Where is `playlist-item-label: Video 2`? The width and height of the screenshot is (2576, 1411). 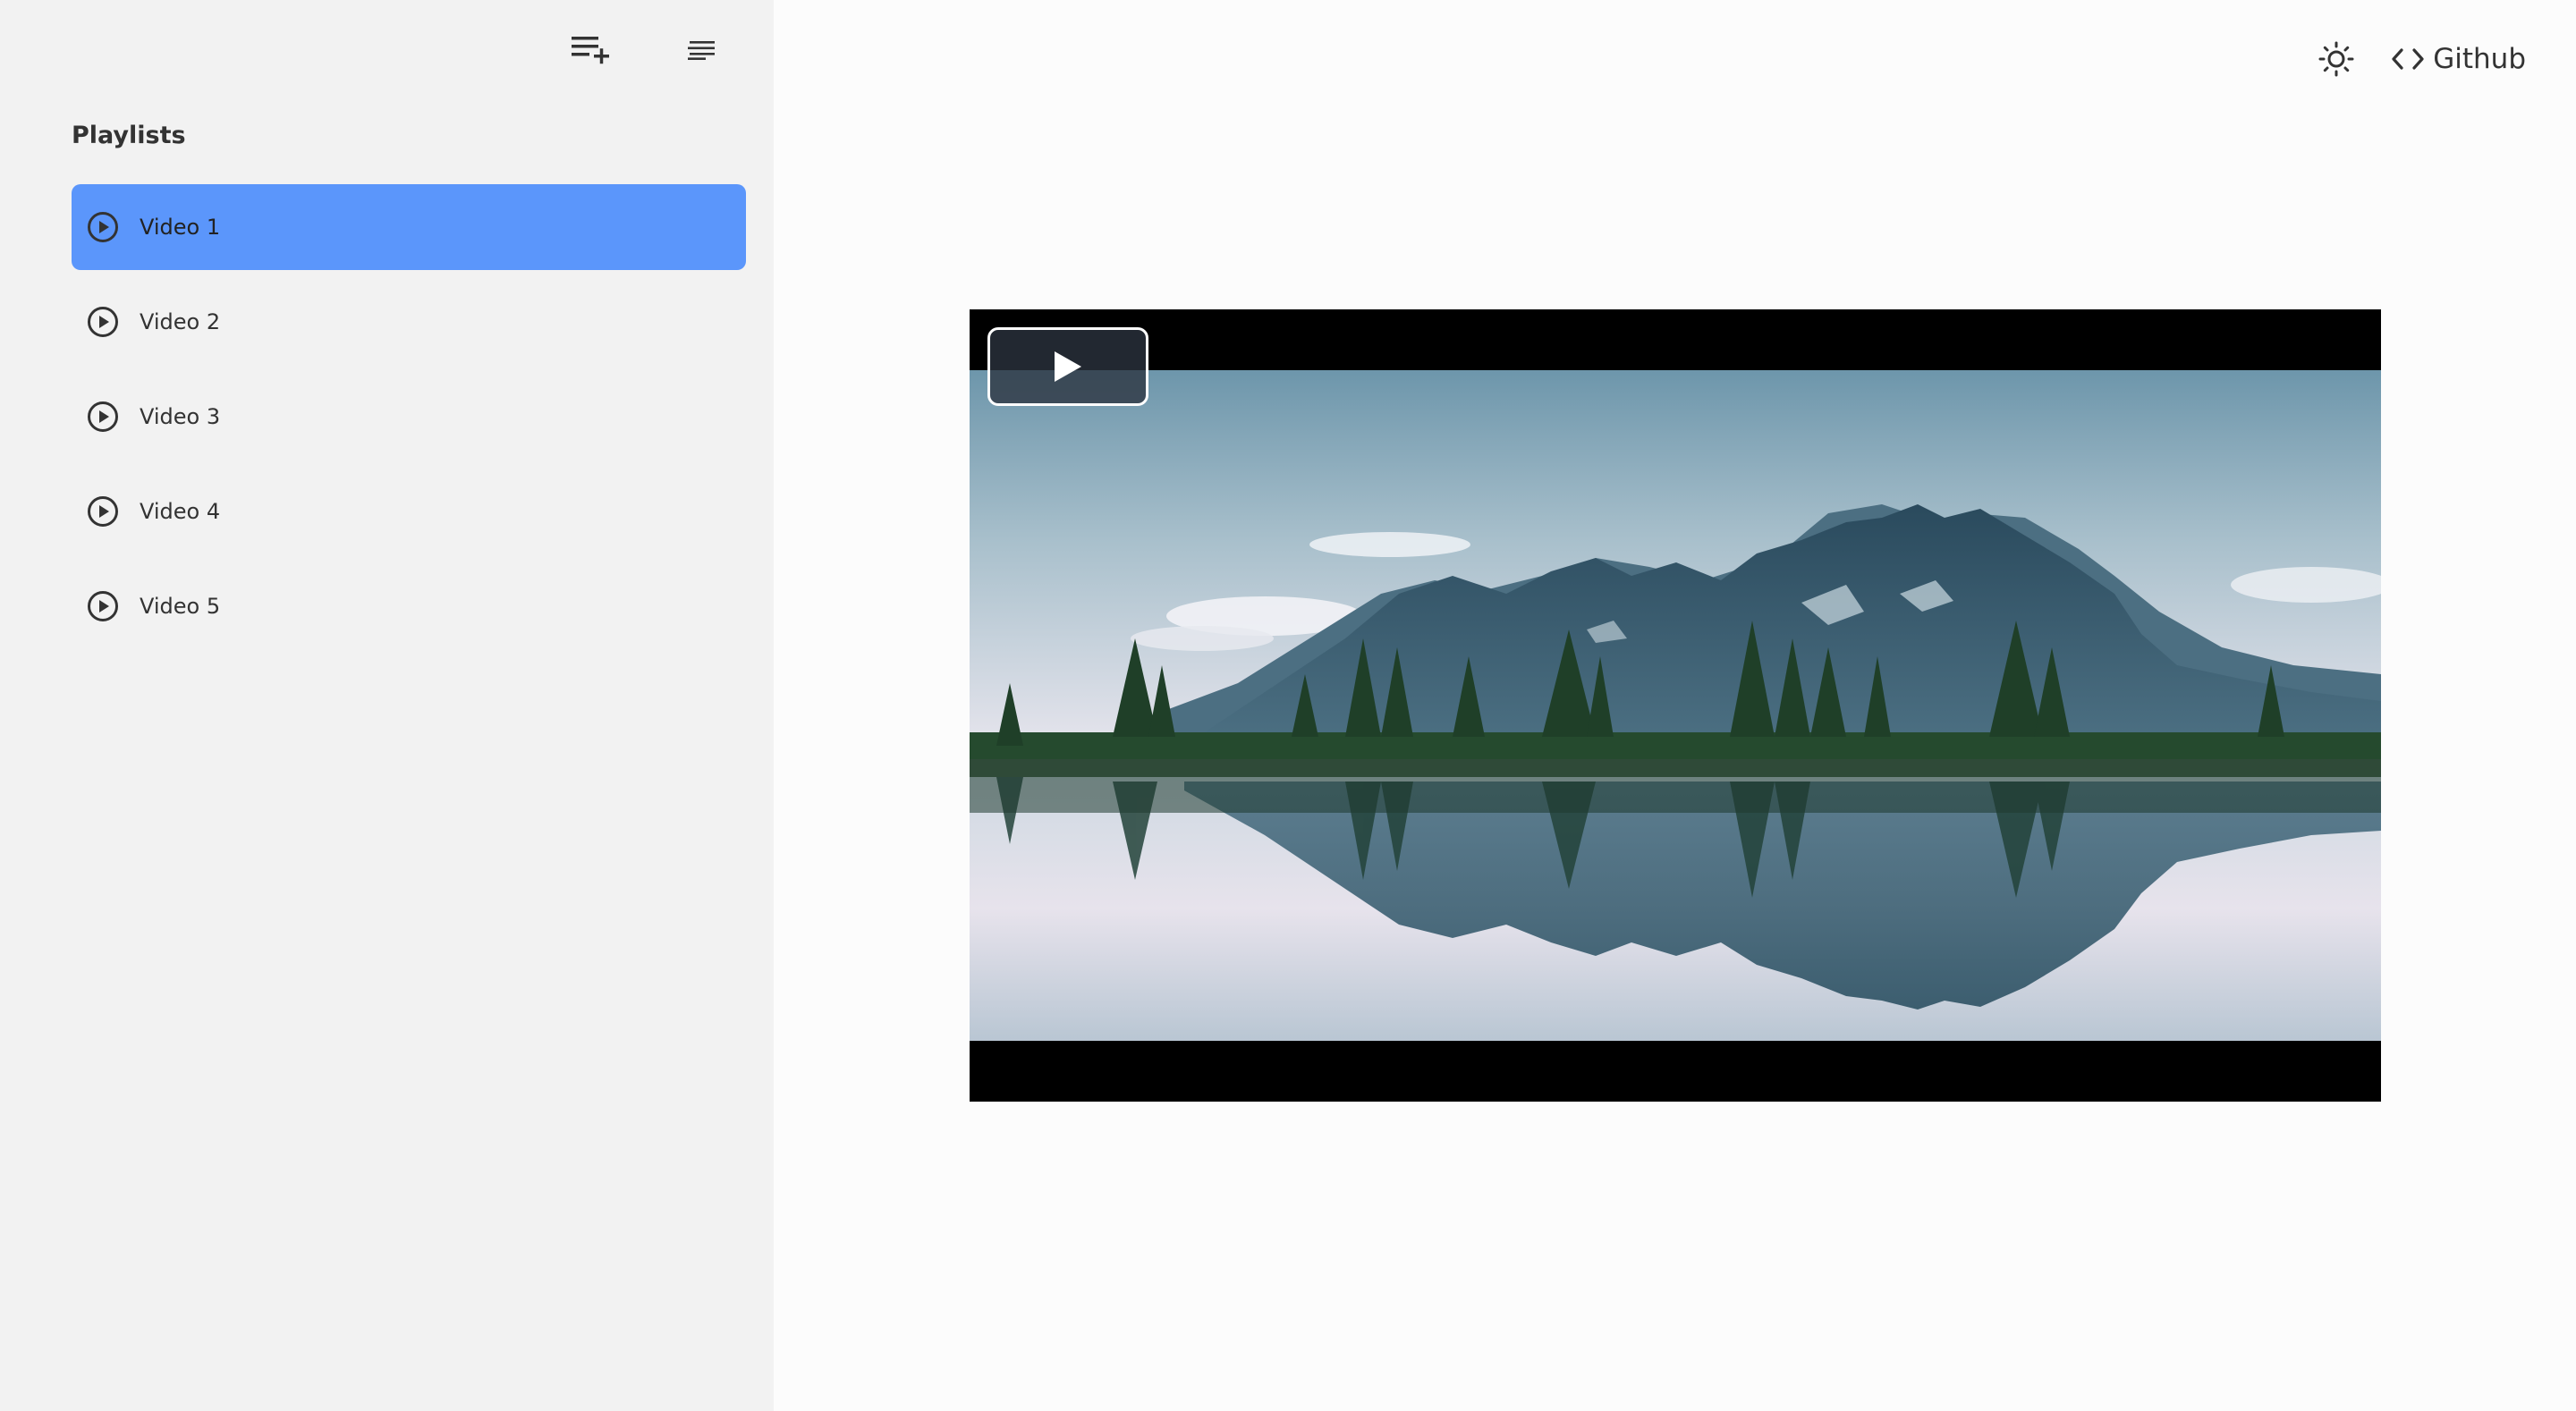
playlist-item-label: Video 2 is located at coordinates (180, 322).